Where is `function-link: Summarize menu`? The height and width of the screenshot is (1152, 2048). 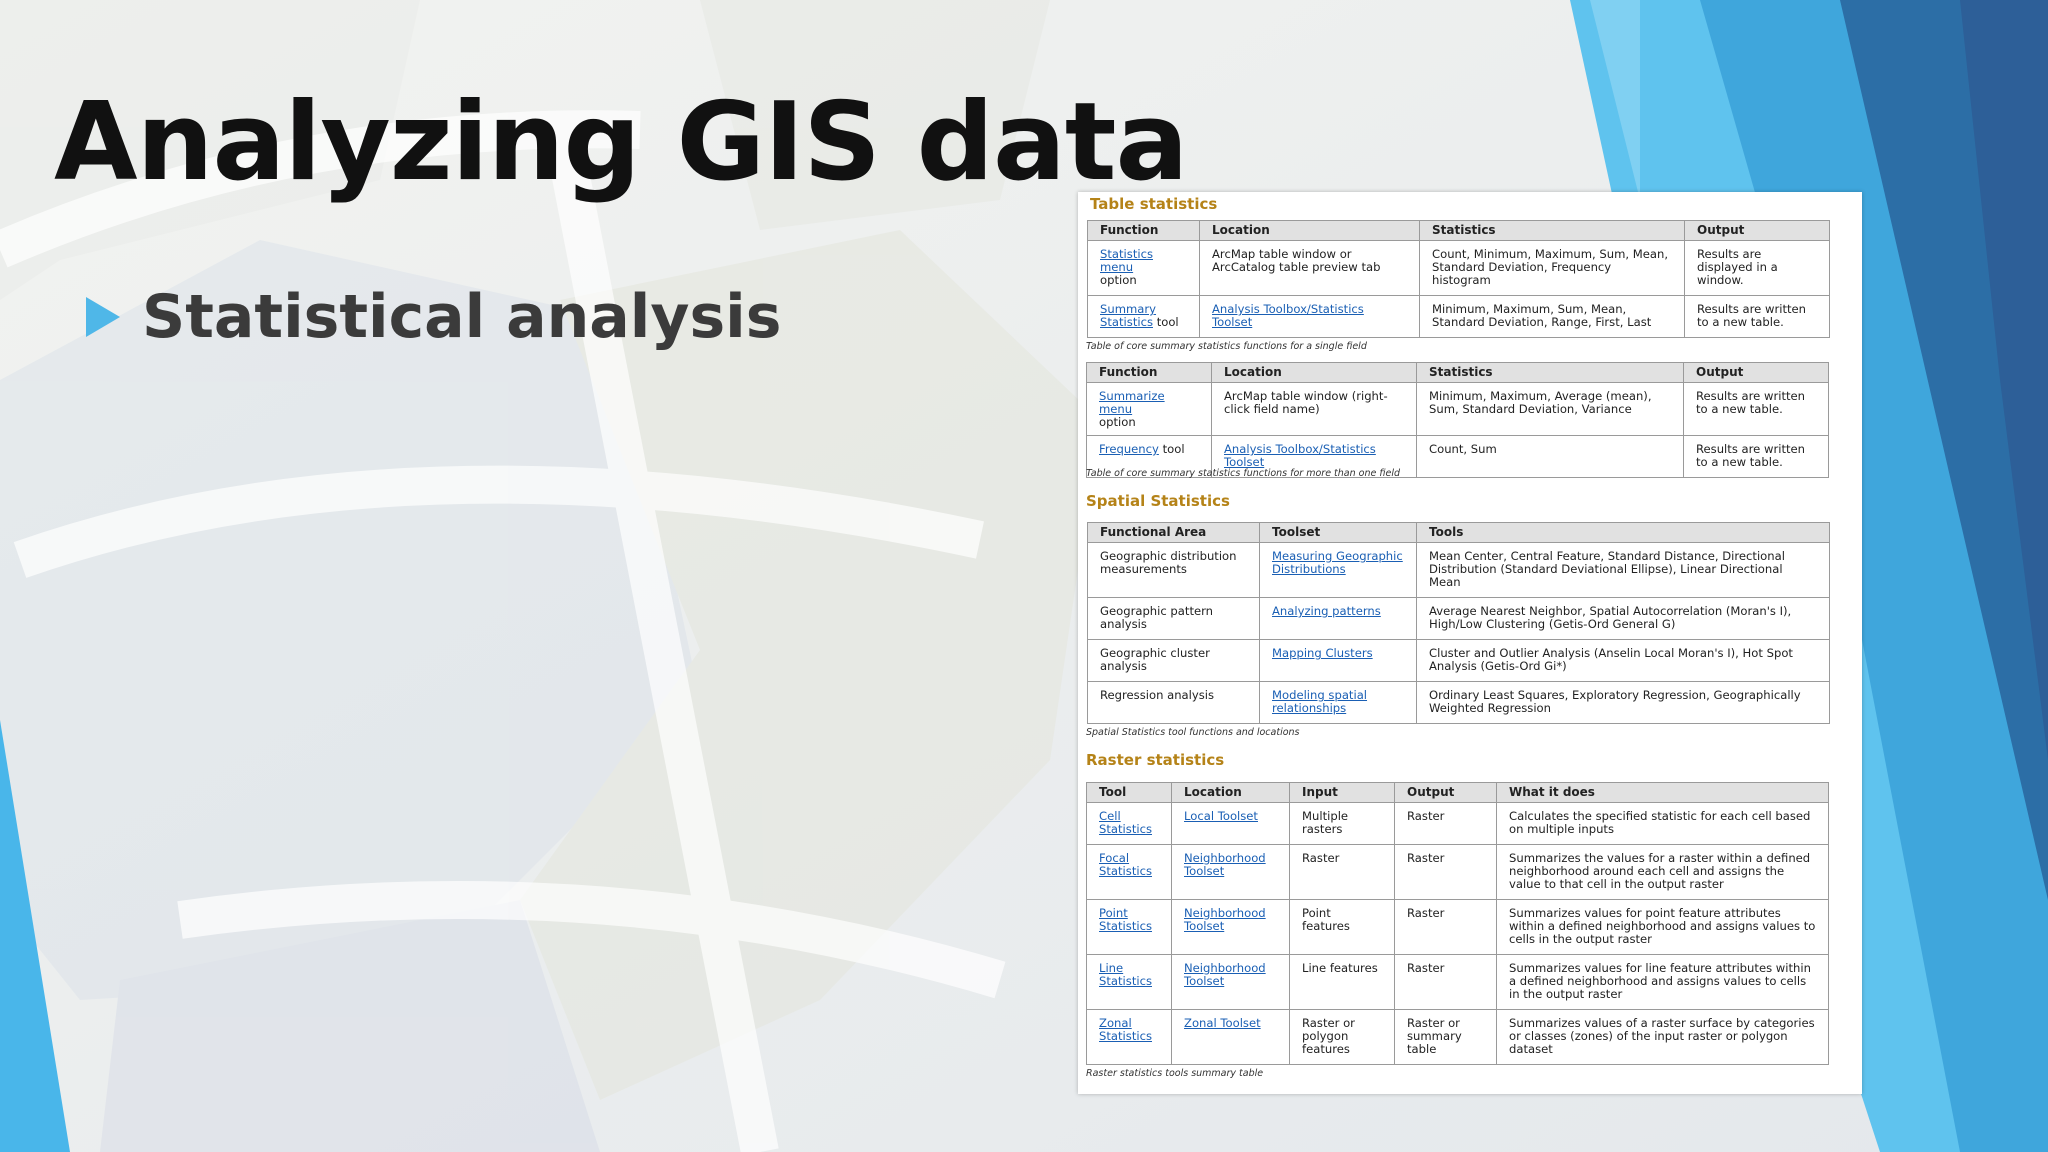
function-link: Summarize menu is located at coordinates (1132, 402).